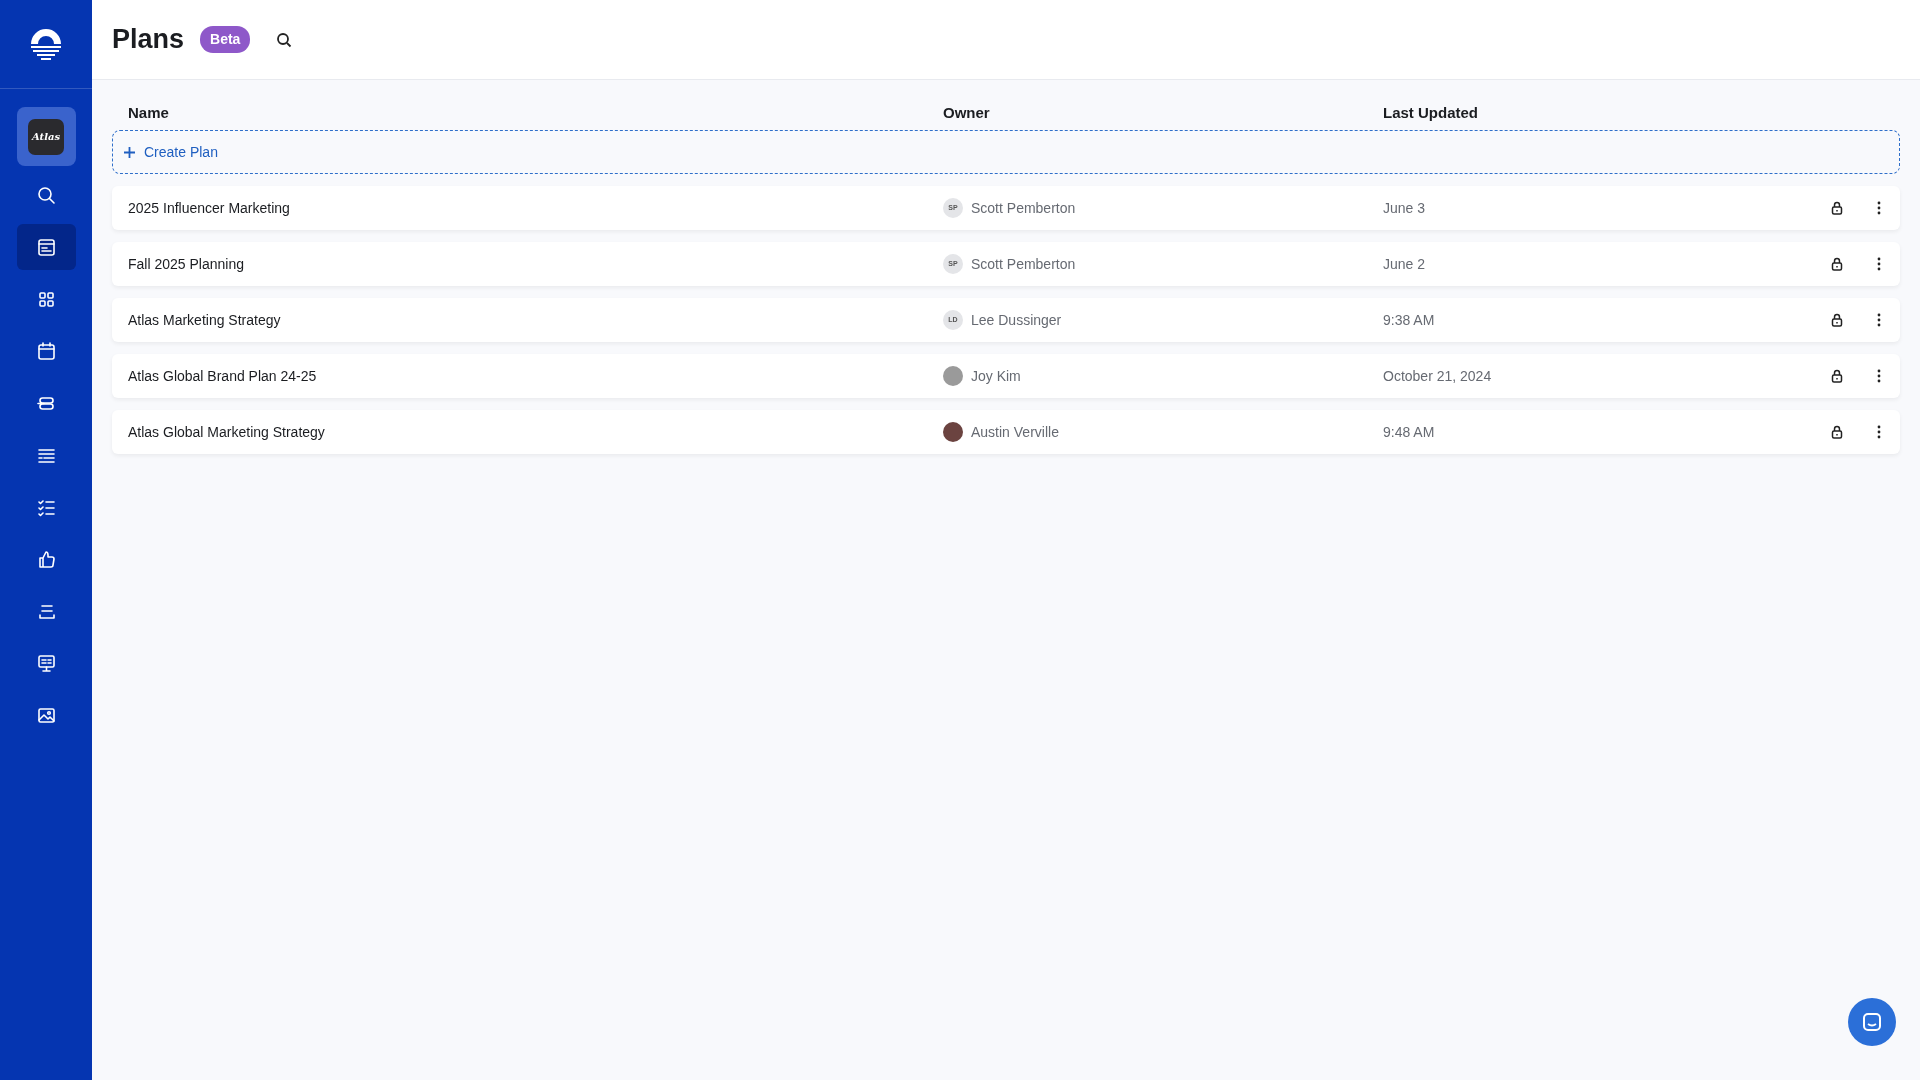 The height and width of the screenshot is (1080, 1920). I want to click on presentation-icon, so click(46, 663).